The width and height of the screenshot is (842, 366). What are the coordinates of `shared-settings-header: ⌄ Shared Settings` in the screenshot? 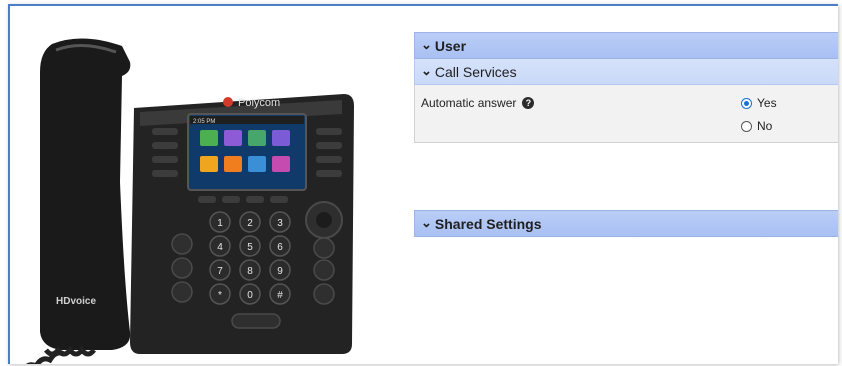 It's located at (626, 223).